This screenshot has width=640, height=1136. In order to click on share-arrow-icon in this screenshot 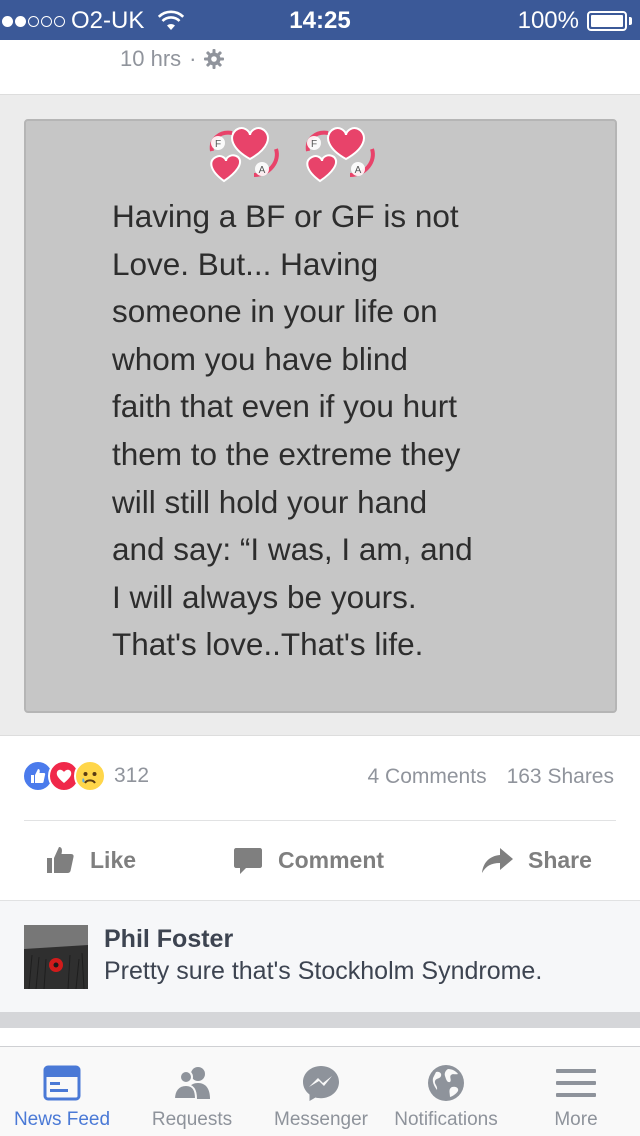, I will do `click(497, 860)`.